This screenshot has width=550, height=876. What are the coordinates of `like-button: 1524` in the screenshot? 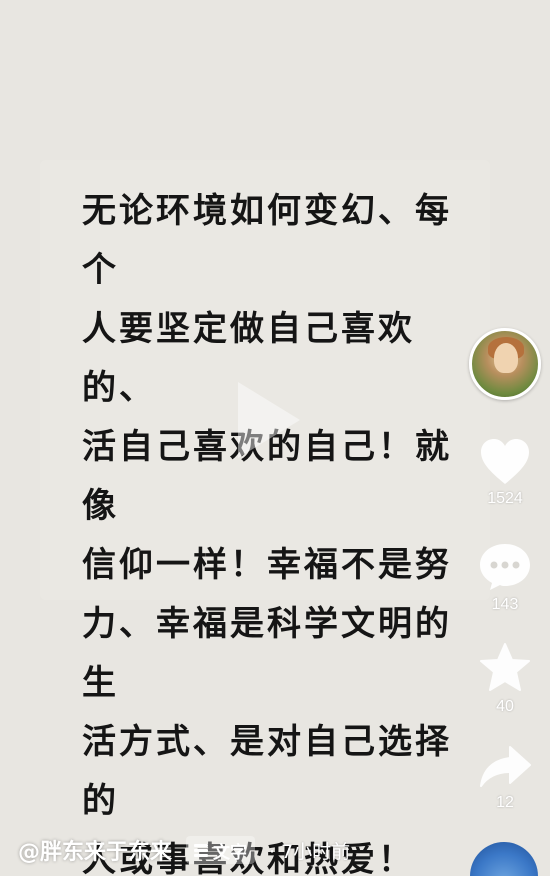 It's located at (505, 473).